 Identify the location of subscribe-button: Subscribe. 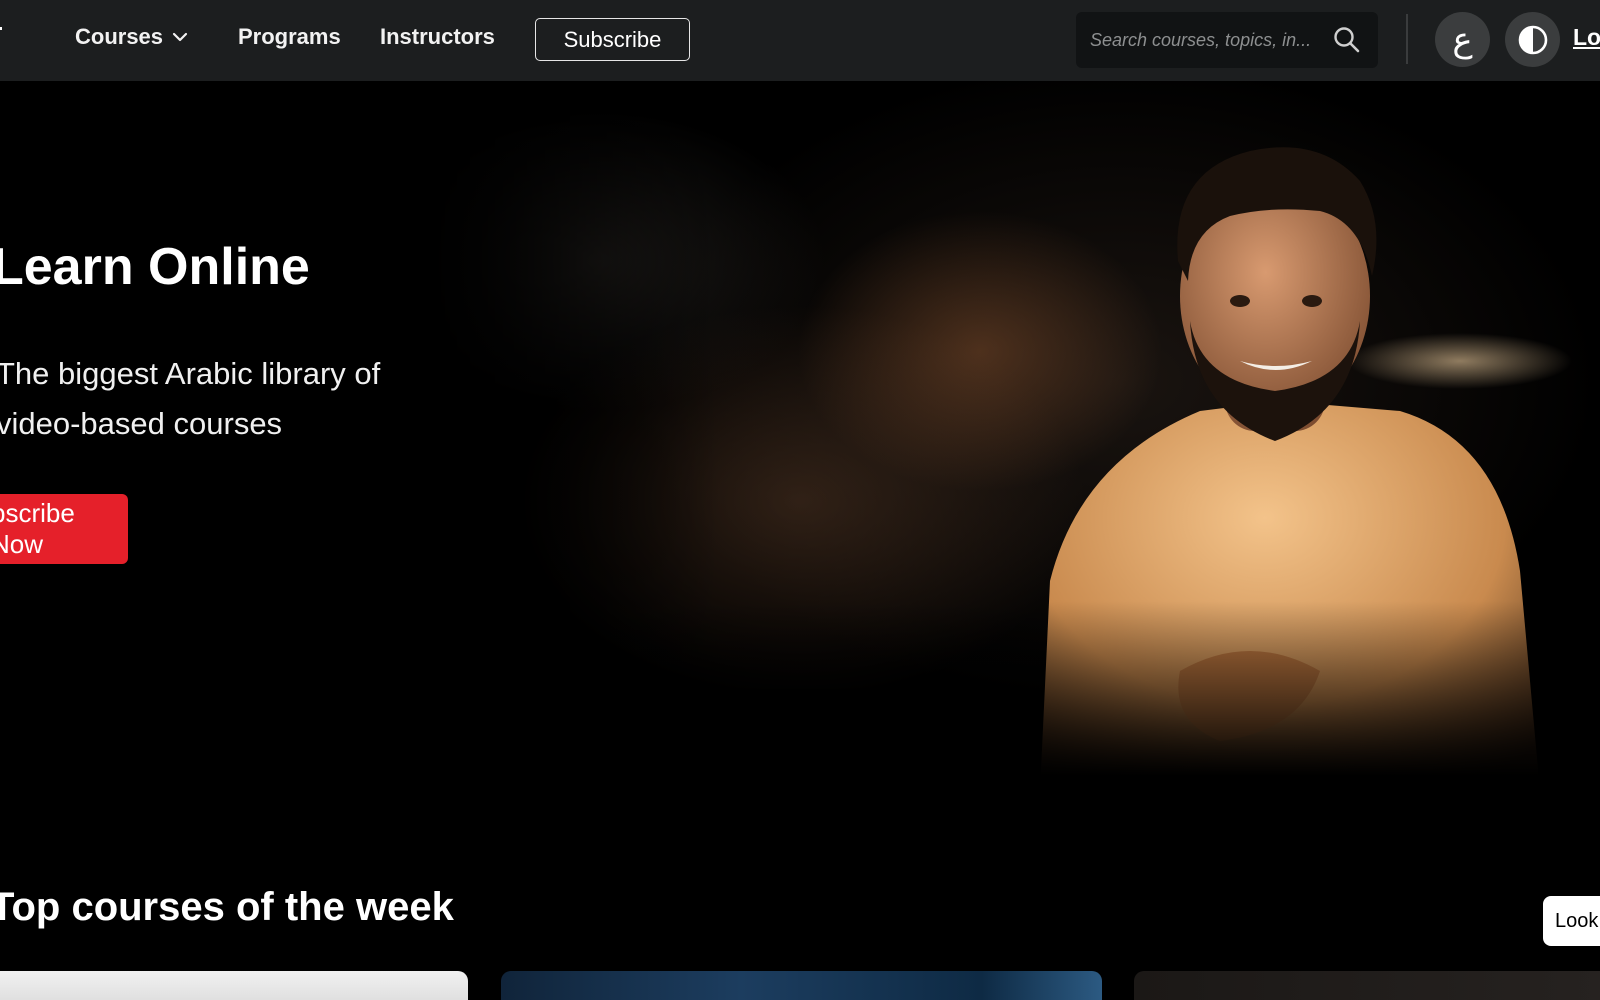
(612, 39).